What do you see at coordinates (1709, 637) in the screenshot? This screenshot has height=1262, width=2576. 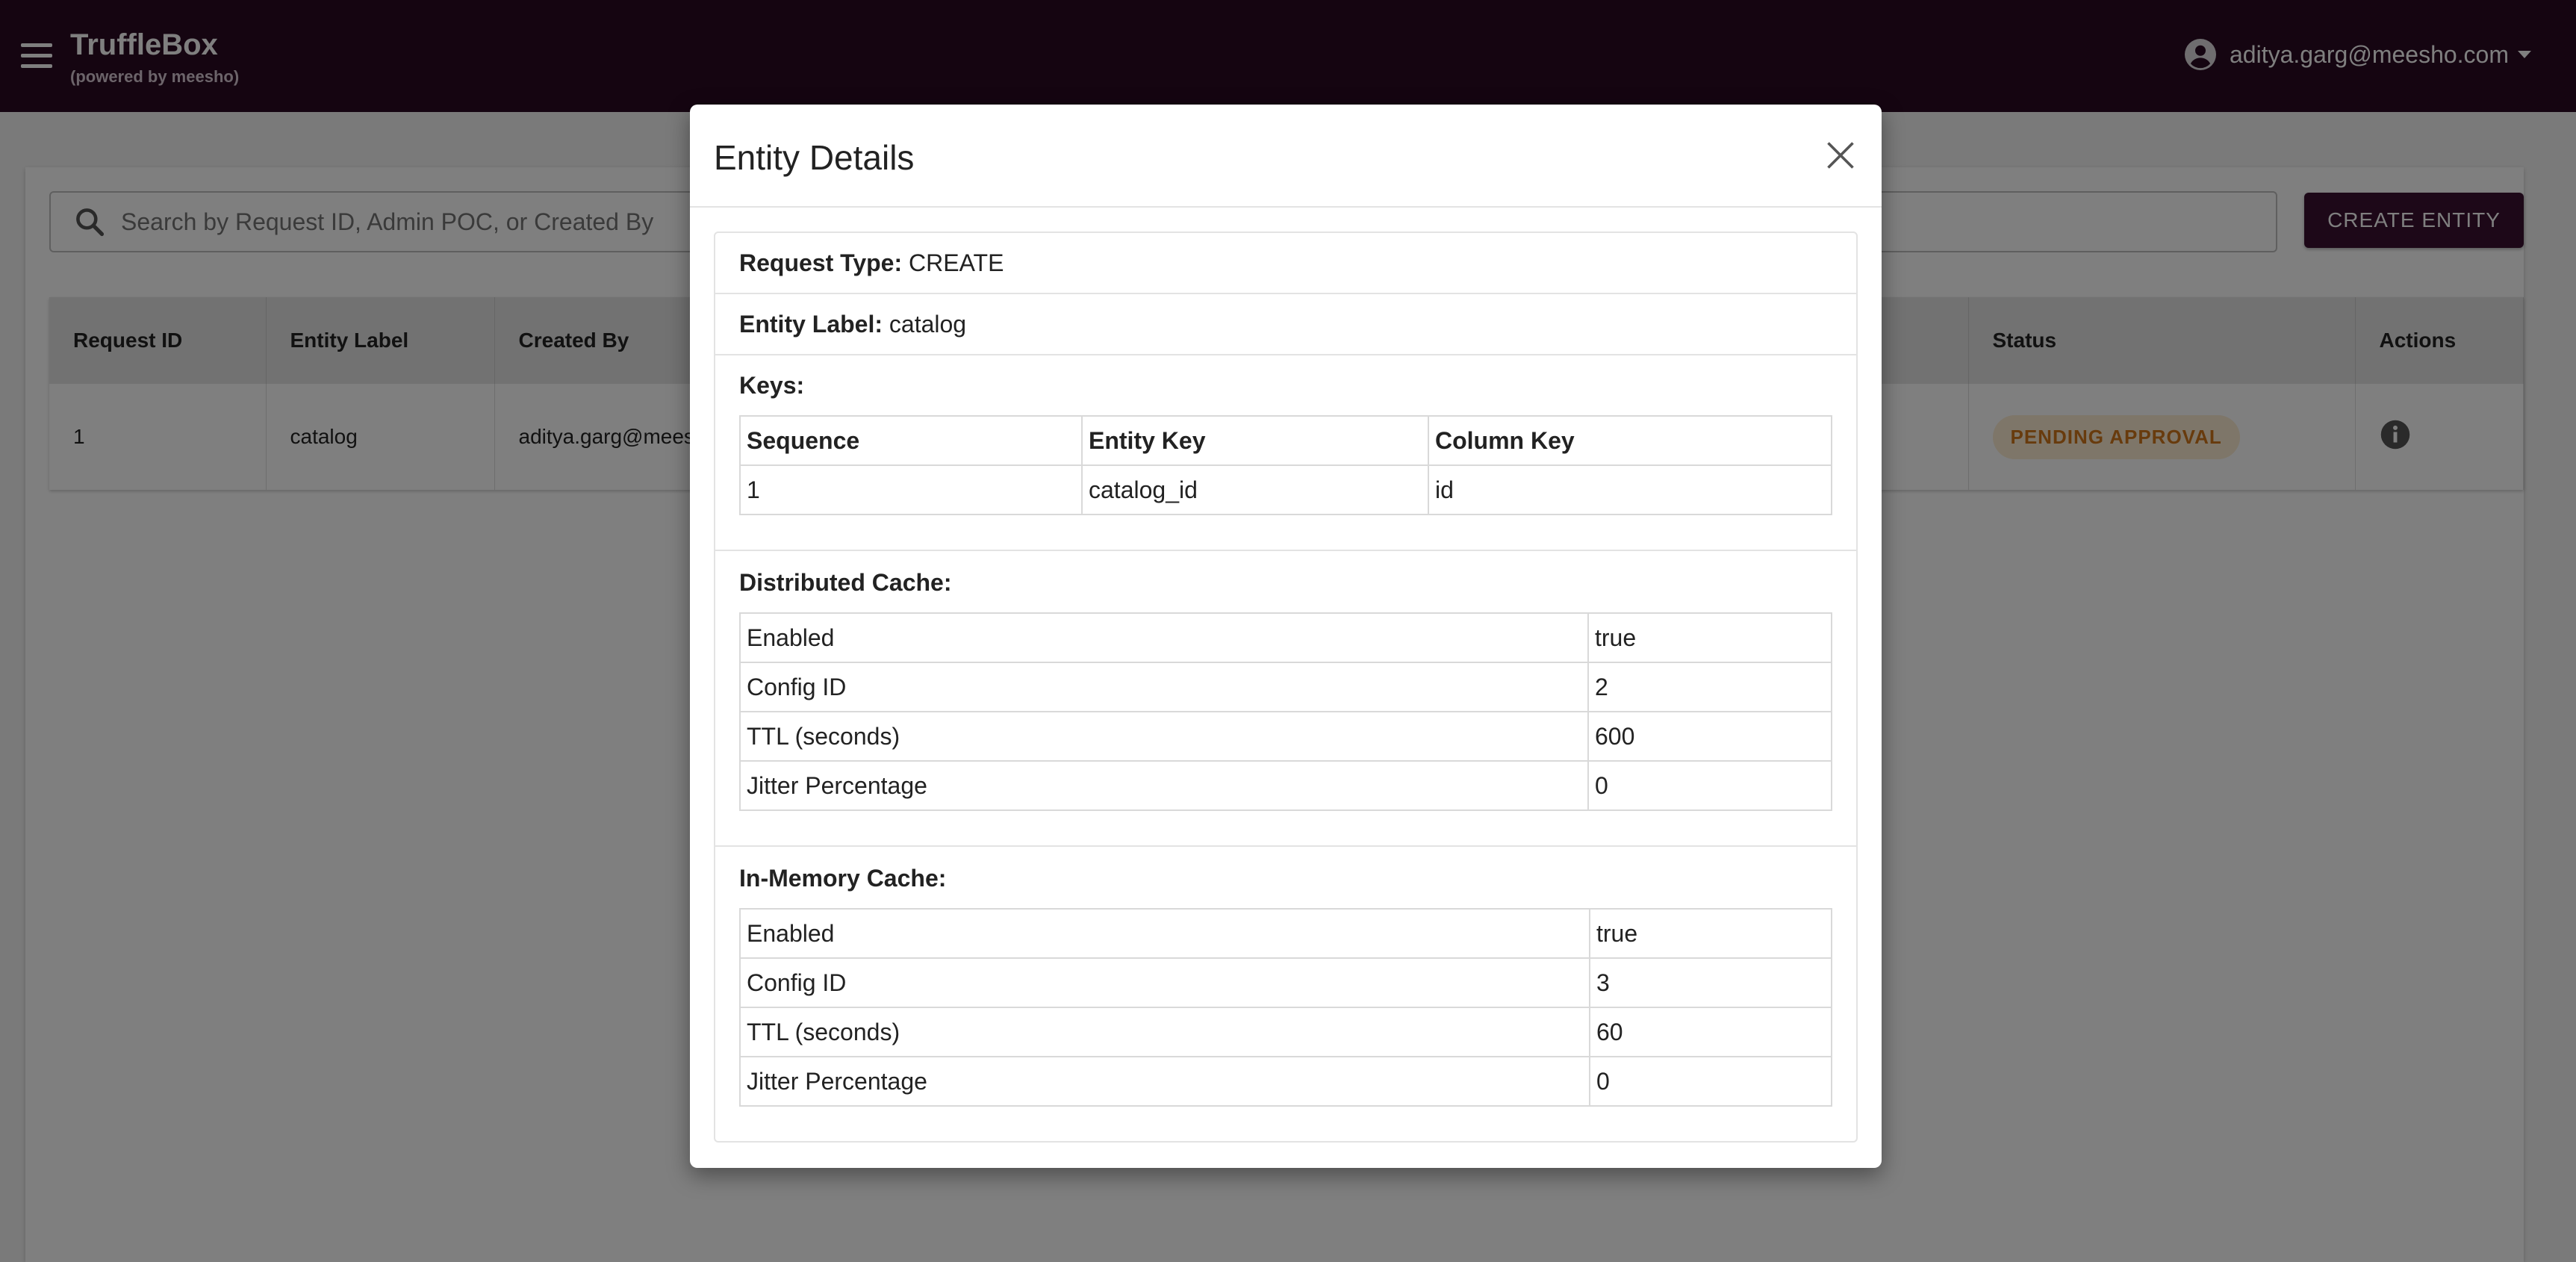 I see `dc-enabled-value: true` at bounding box center [1709, 637].